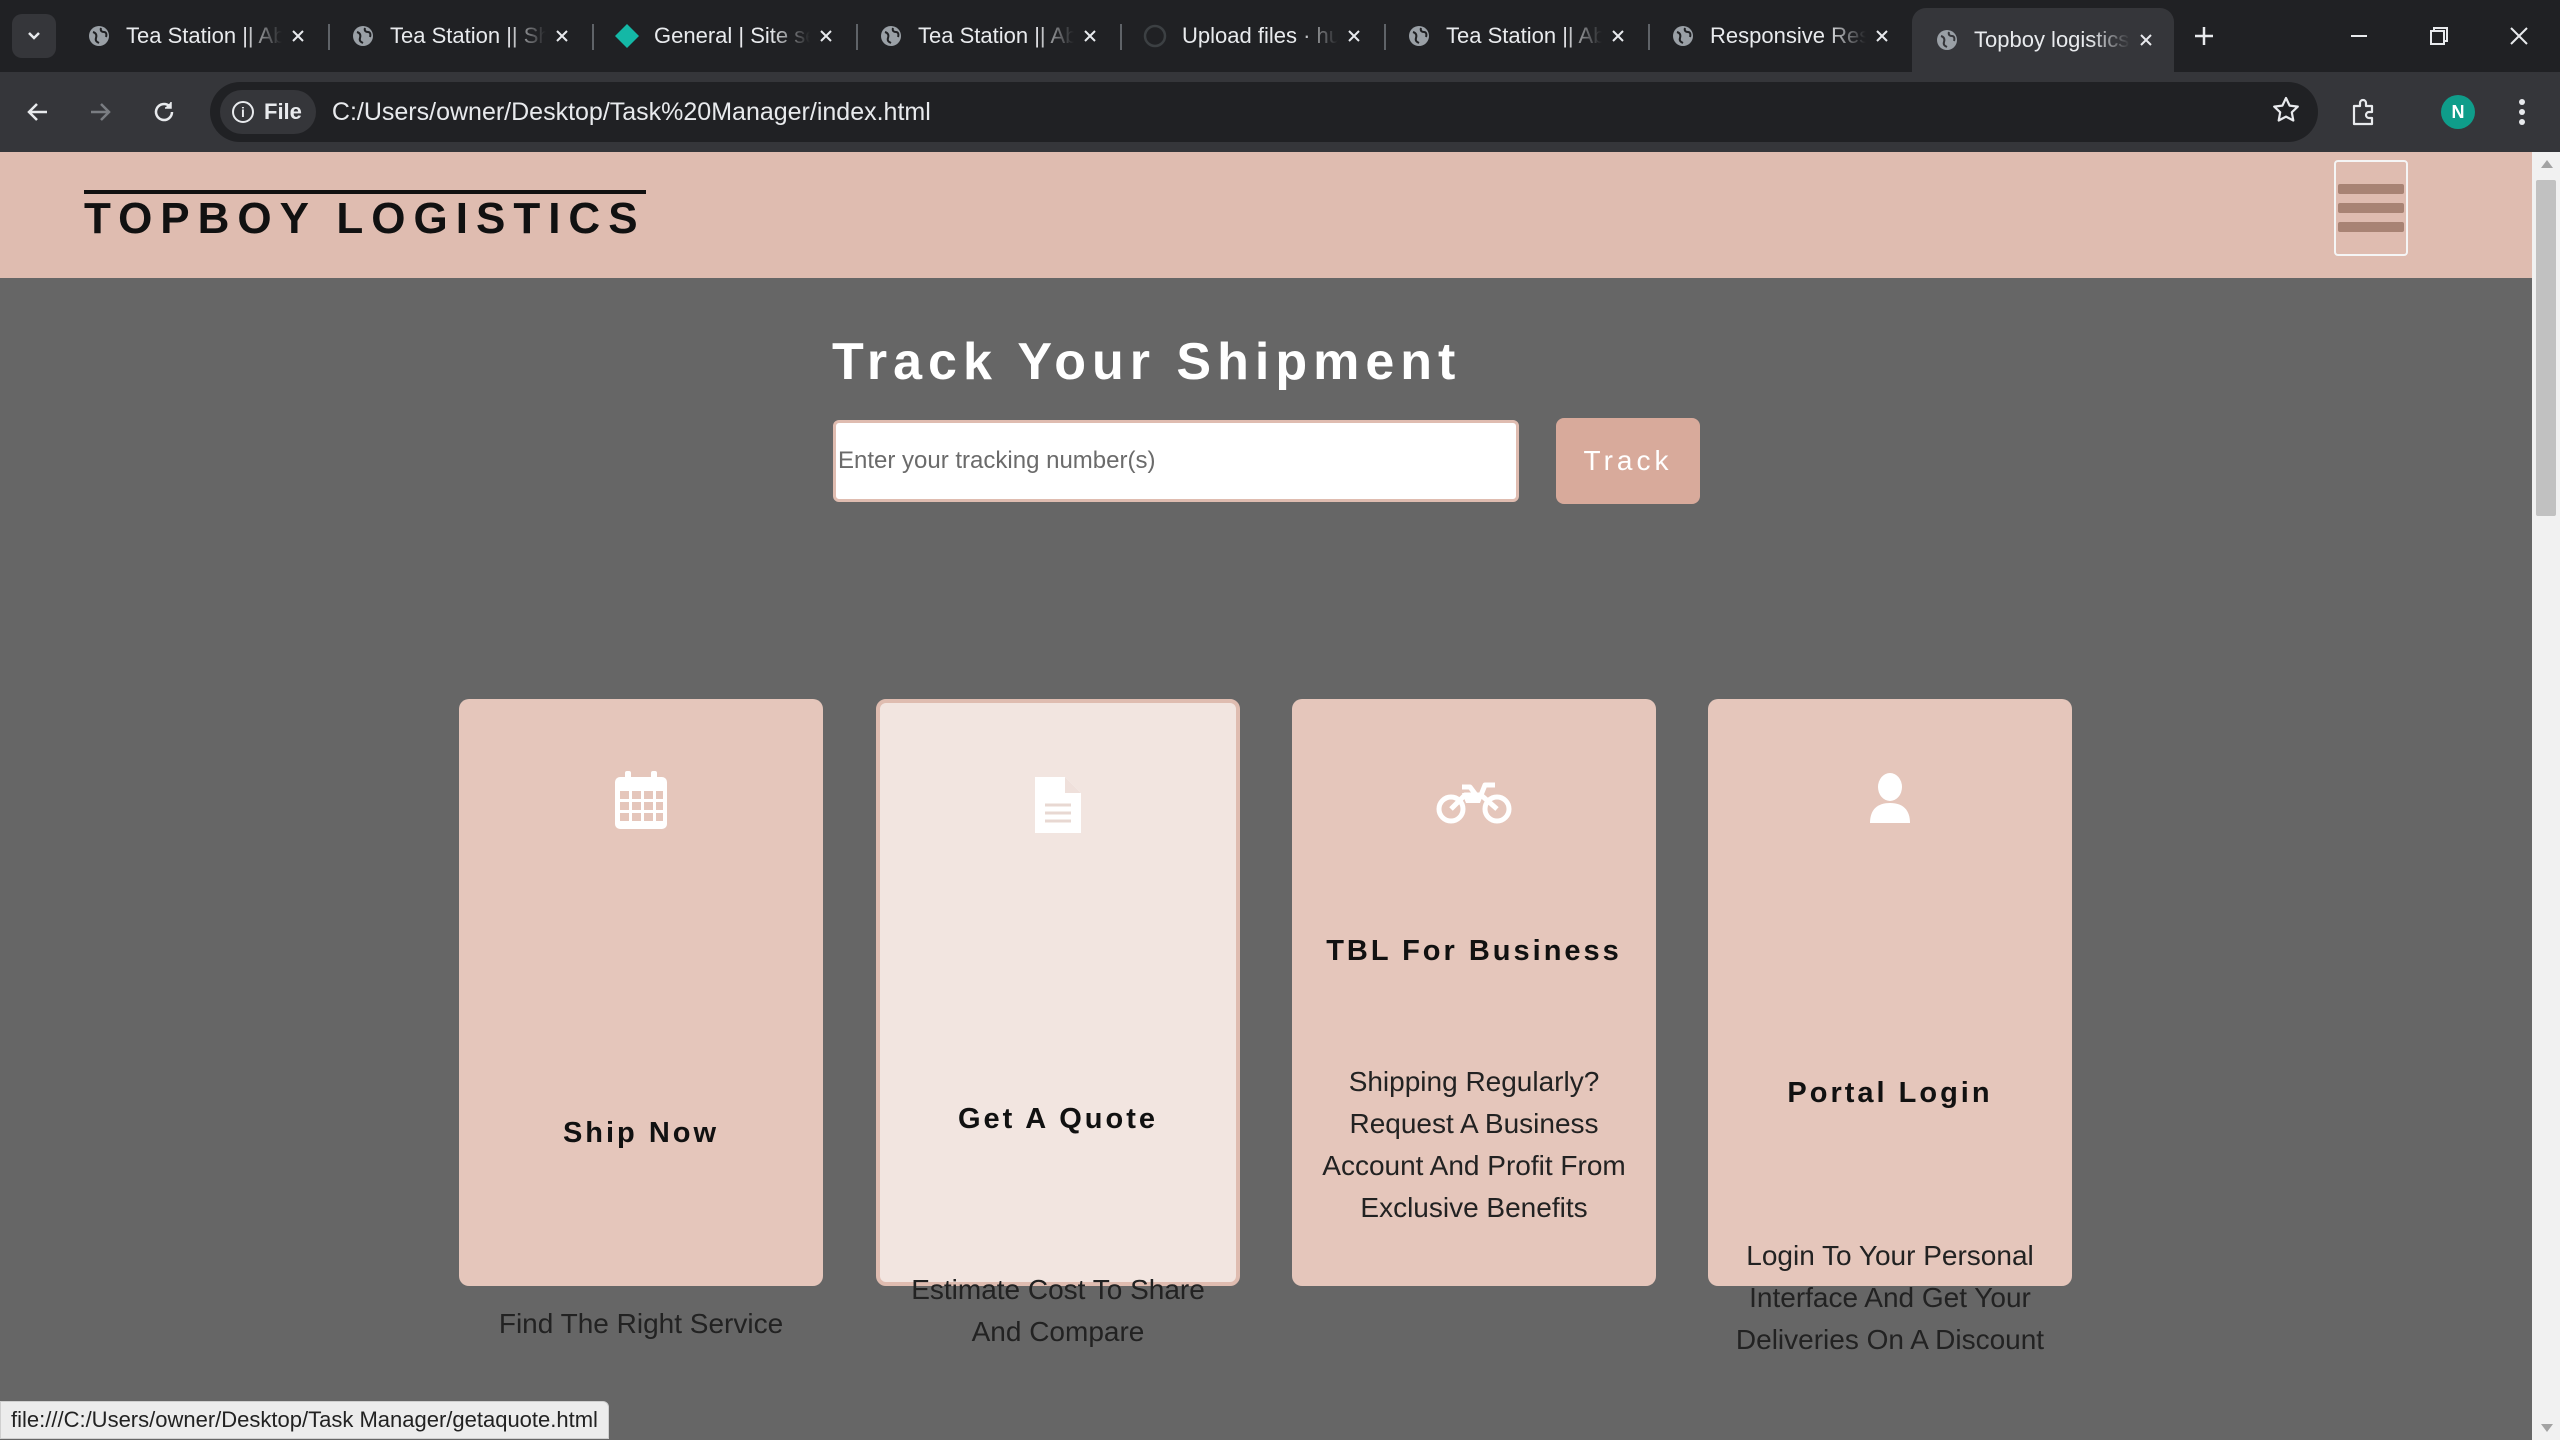  I want to click on avatar: N, so click(2458, 112).